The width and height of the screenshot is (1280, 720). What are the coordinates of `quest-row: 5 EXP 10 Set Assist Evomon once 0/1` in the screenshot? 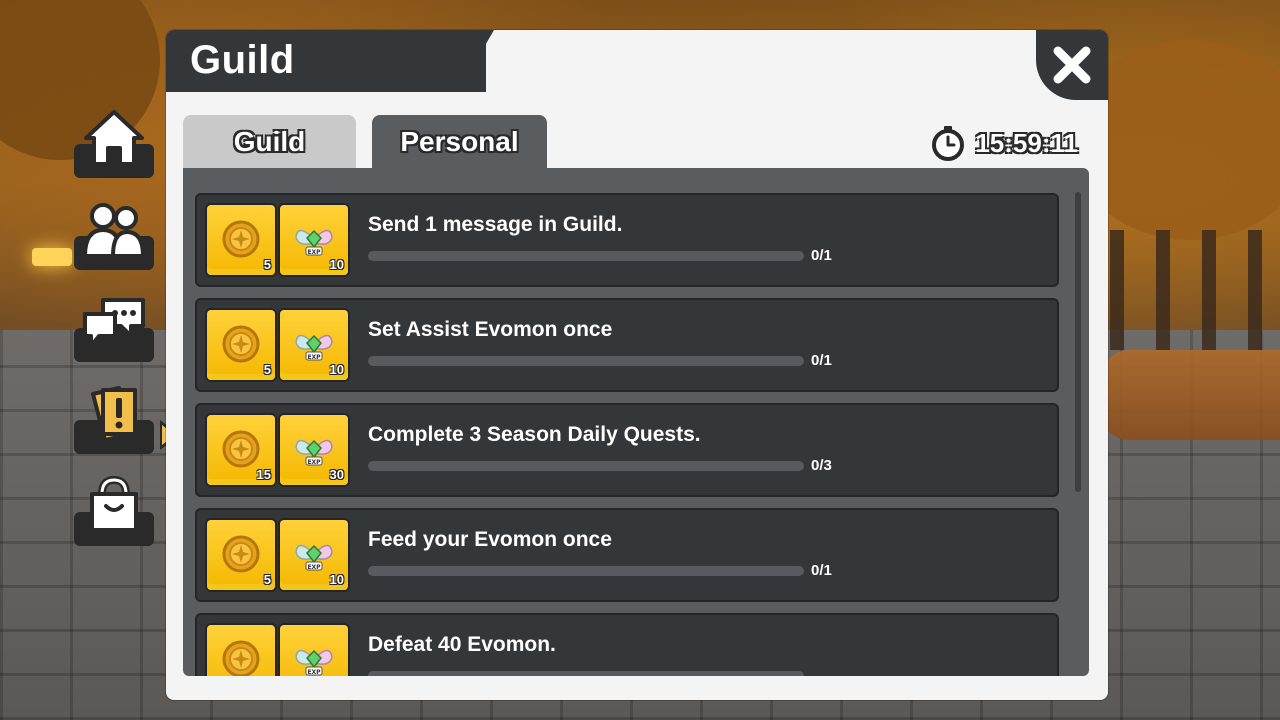 It's located at (627, 345).